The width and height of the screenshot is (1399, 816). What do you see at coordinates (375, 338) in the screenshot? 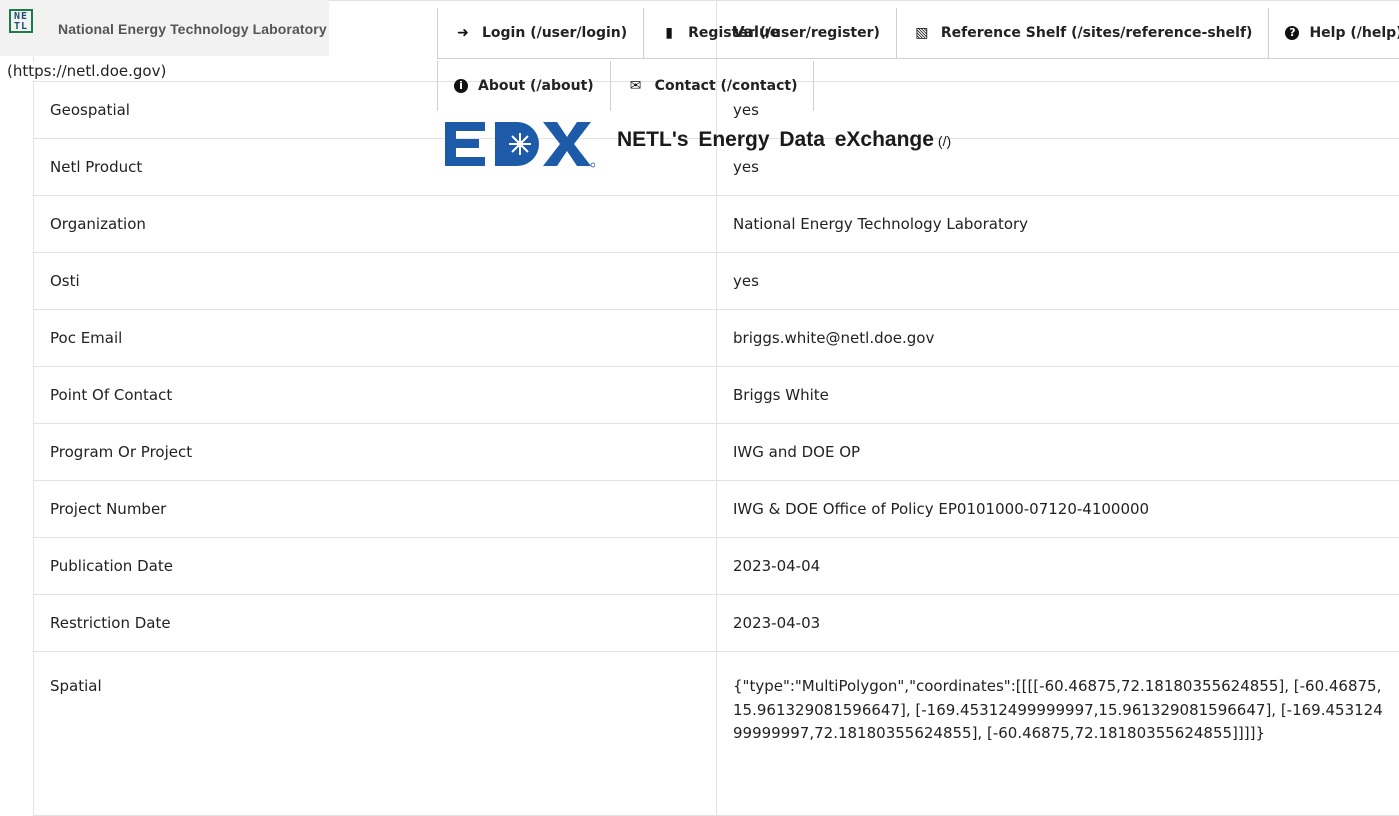
I see `row-key: Poc Email` at bounding box center [375, 338].